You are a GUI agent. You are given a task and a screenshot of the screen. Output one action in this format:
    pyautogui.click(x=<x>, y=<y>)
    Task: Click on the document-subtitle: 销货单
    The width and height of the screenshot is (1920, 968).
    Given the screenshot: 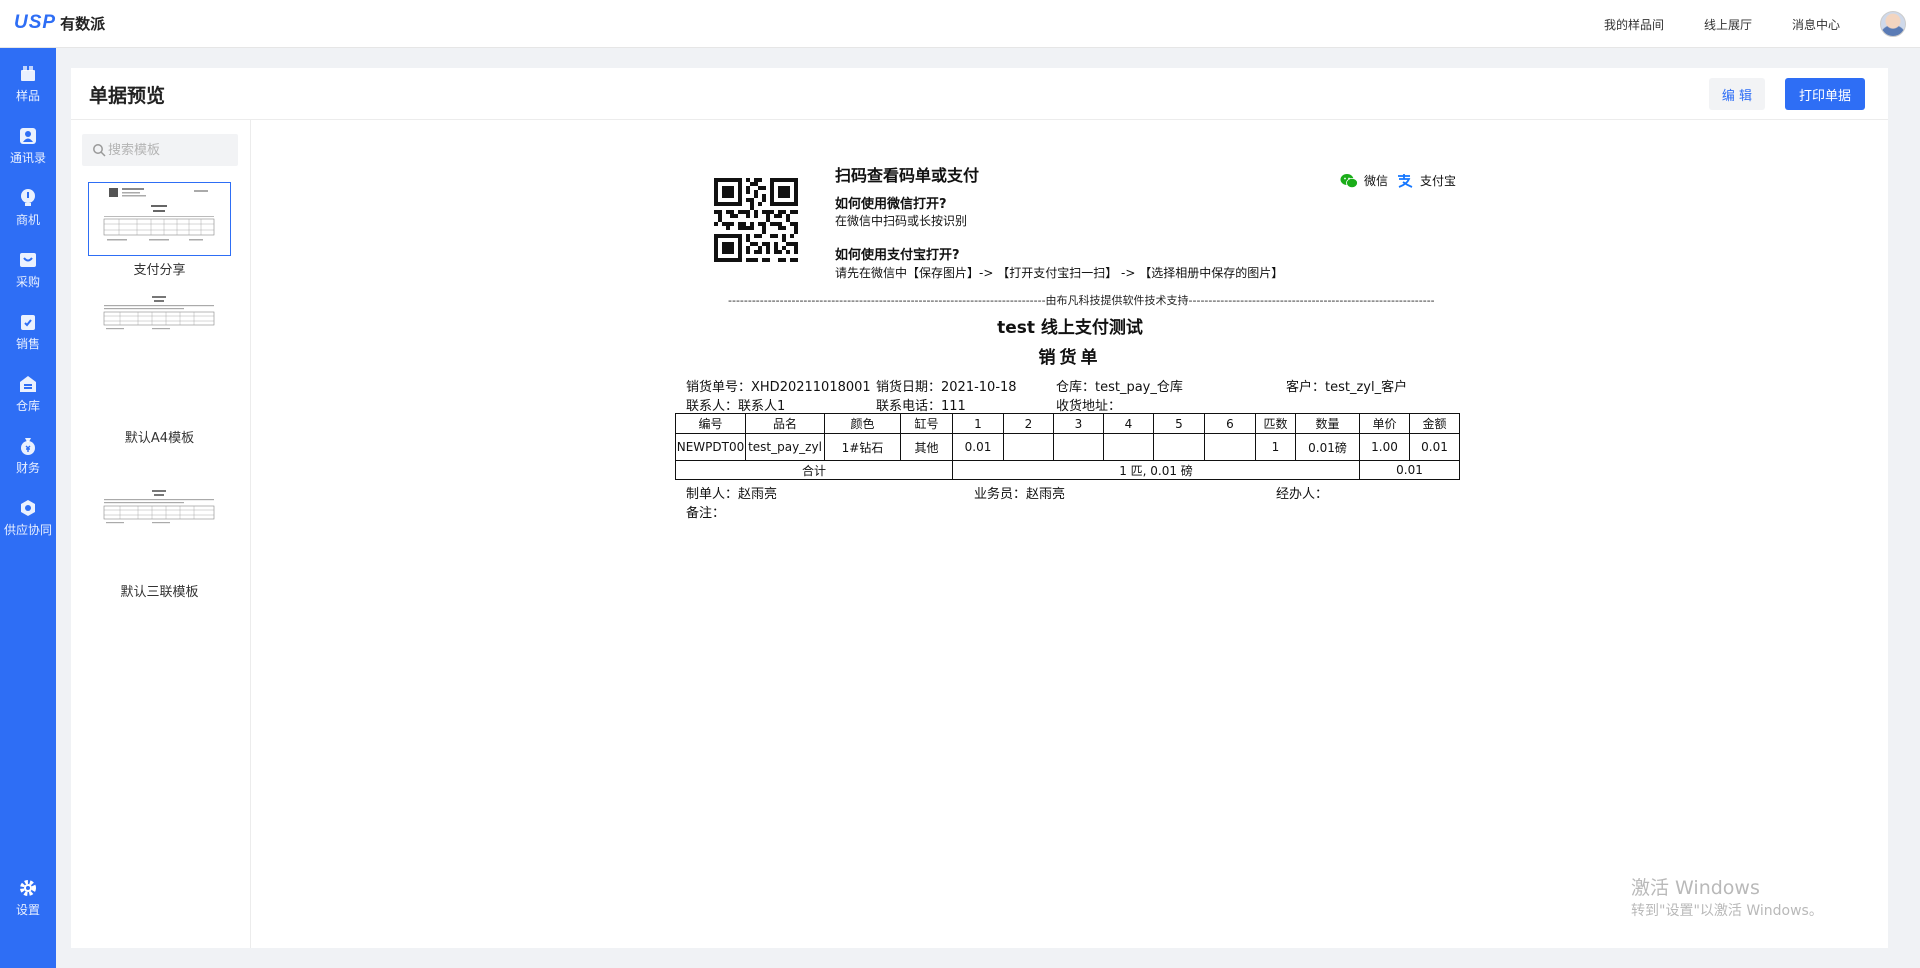 What is the action you would take?
    pyautogui.click(x=1070, y=358)
    